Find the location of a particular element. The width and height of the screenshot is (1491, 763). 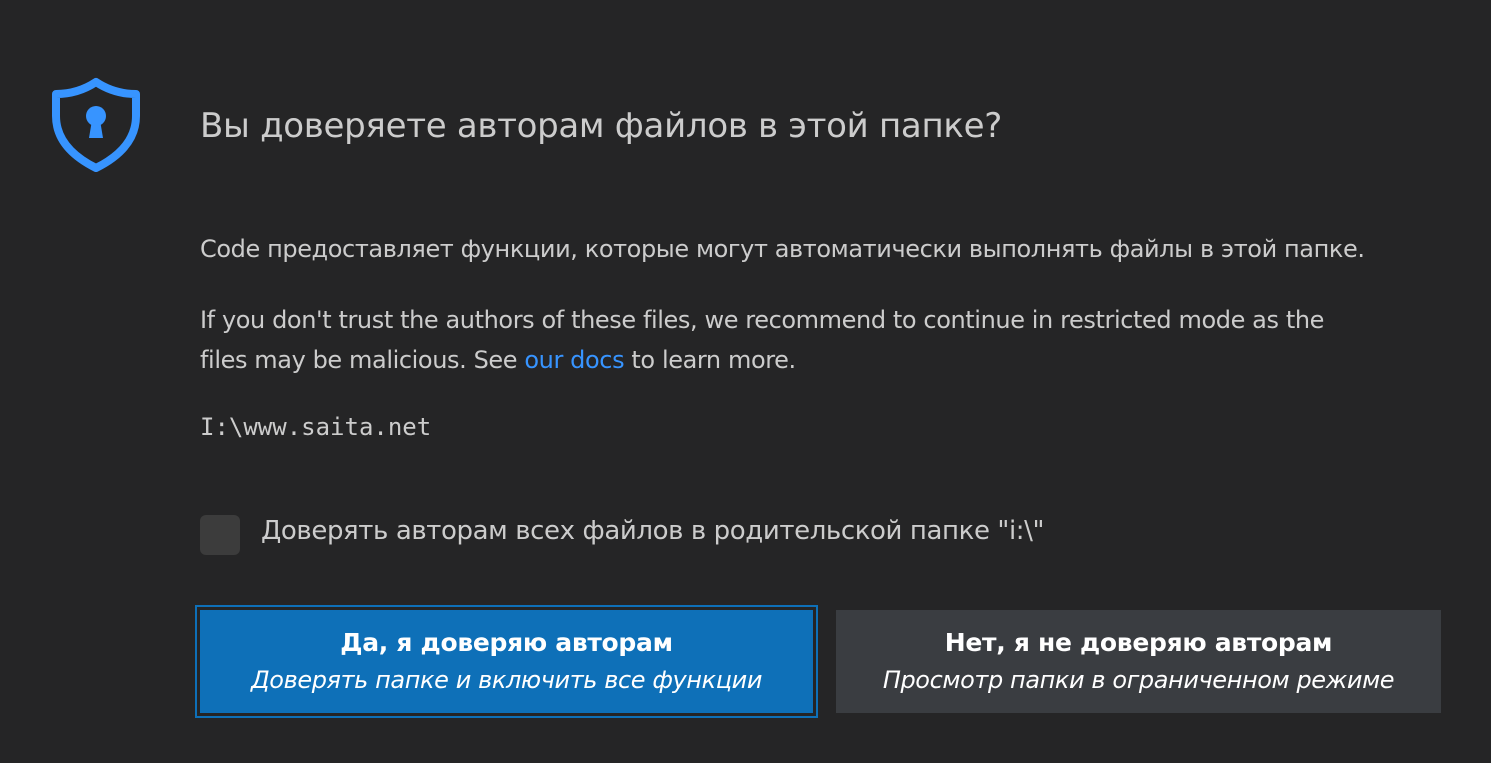

shield-keyhole-icon is located at coordinates (96, 125).